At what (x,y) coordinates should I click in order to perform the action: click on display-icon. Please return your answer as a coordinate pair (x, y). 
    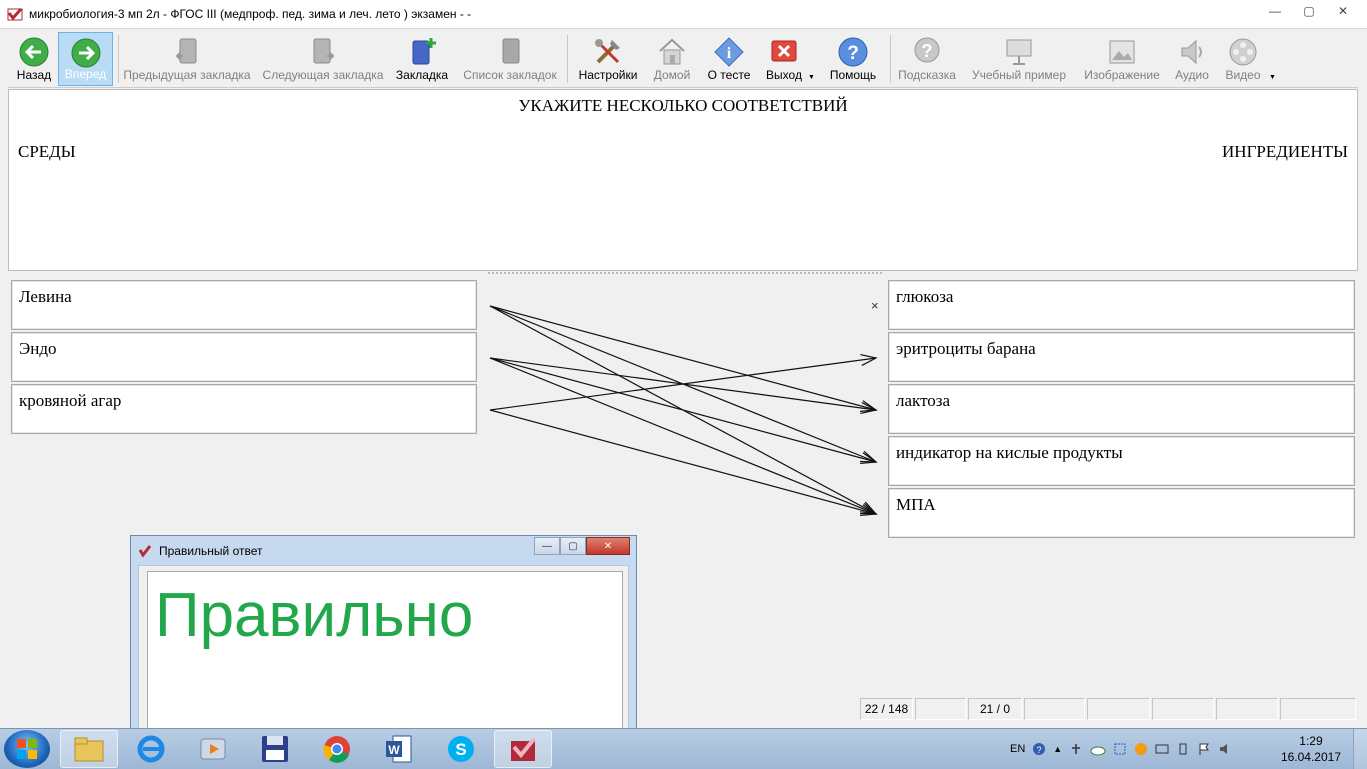
    Looking at the image, I should click on (1162, 749).